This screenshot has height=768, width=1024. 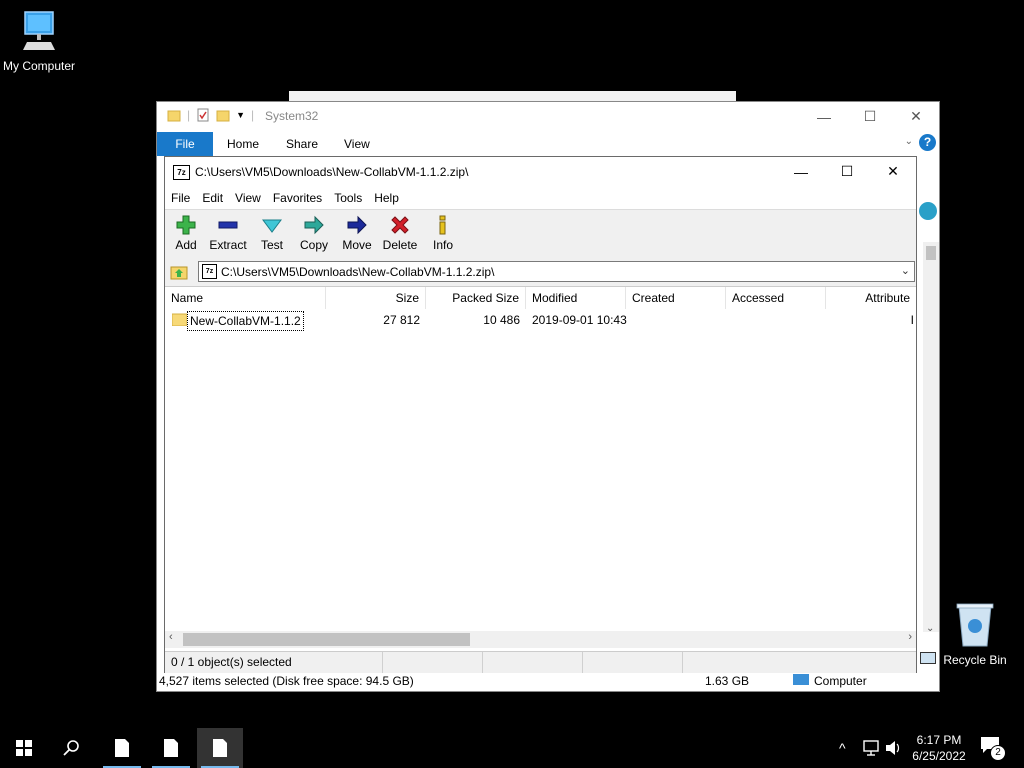 I want to click on horizontal-scrollbar: ‹ ›, so click(x=540, y=639).